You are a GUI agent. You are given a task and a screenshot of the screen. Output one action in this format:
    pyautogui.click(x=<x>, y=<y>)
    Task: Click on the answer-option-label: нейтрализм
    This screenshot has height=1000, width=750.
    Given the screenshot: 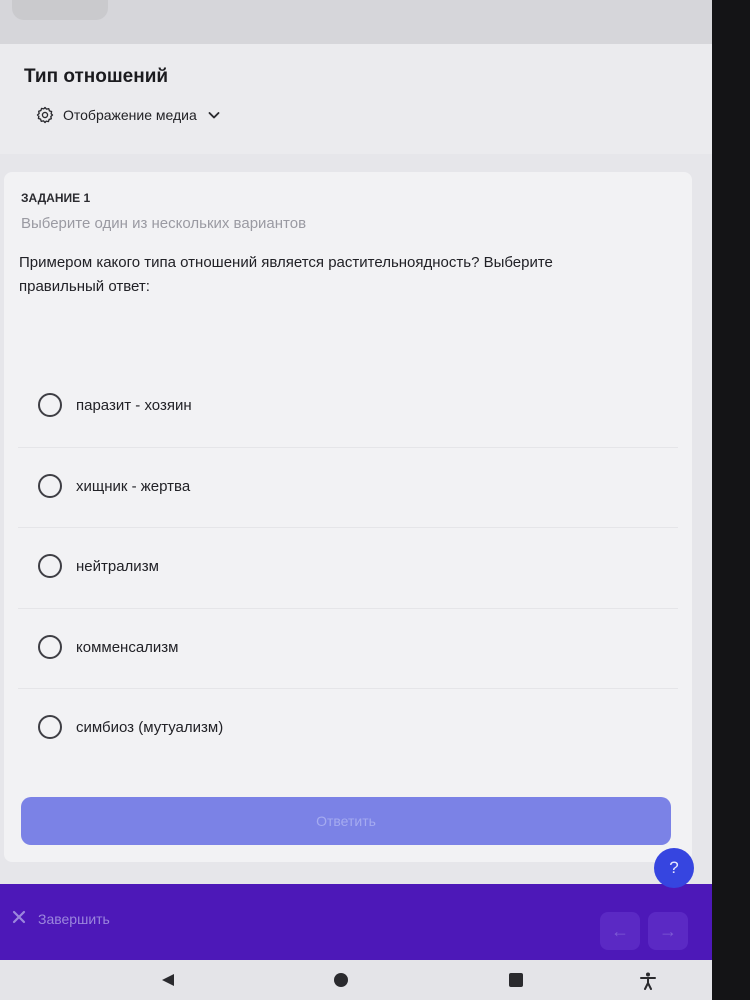 What is the action you would take?
    pyautogui.click(x=117, y=566)
    